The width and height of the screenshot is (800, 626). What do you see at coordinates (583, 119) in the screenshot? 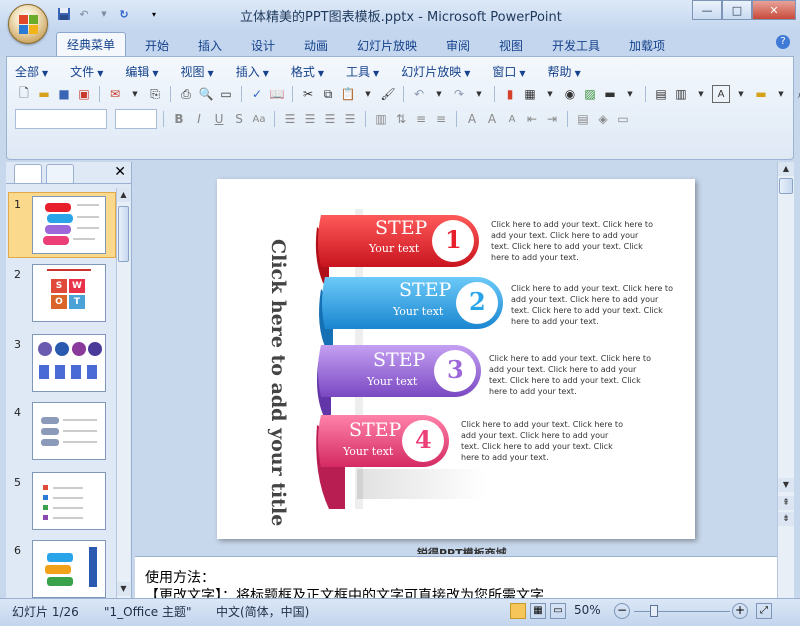
I see `arrange-icon: ▤` at bounding box center [583, 119].